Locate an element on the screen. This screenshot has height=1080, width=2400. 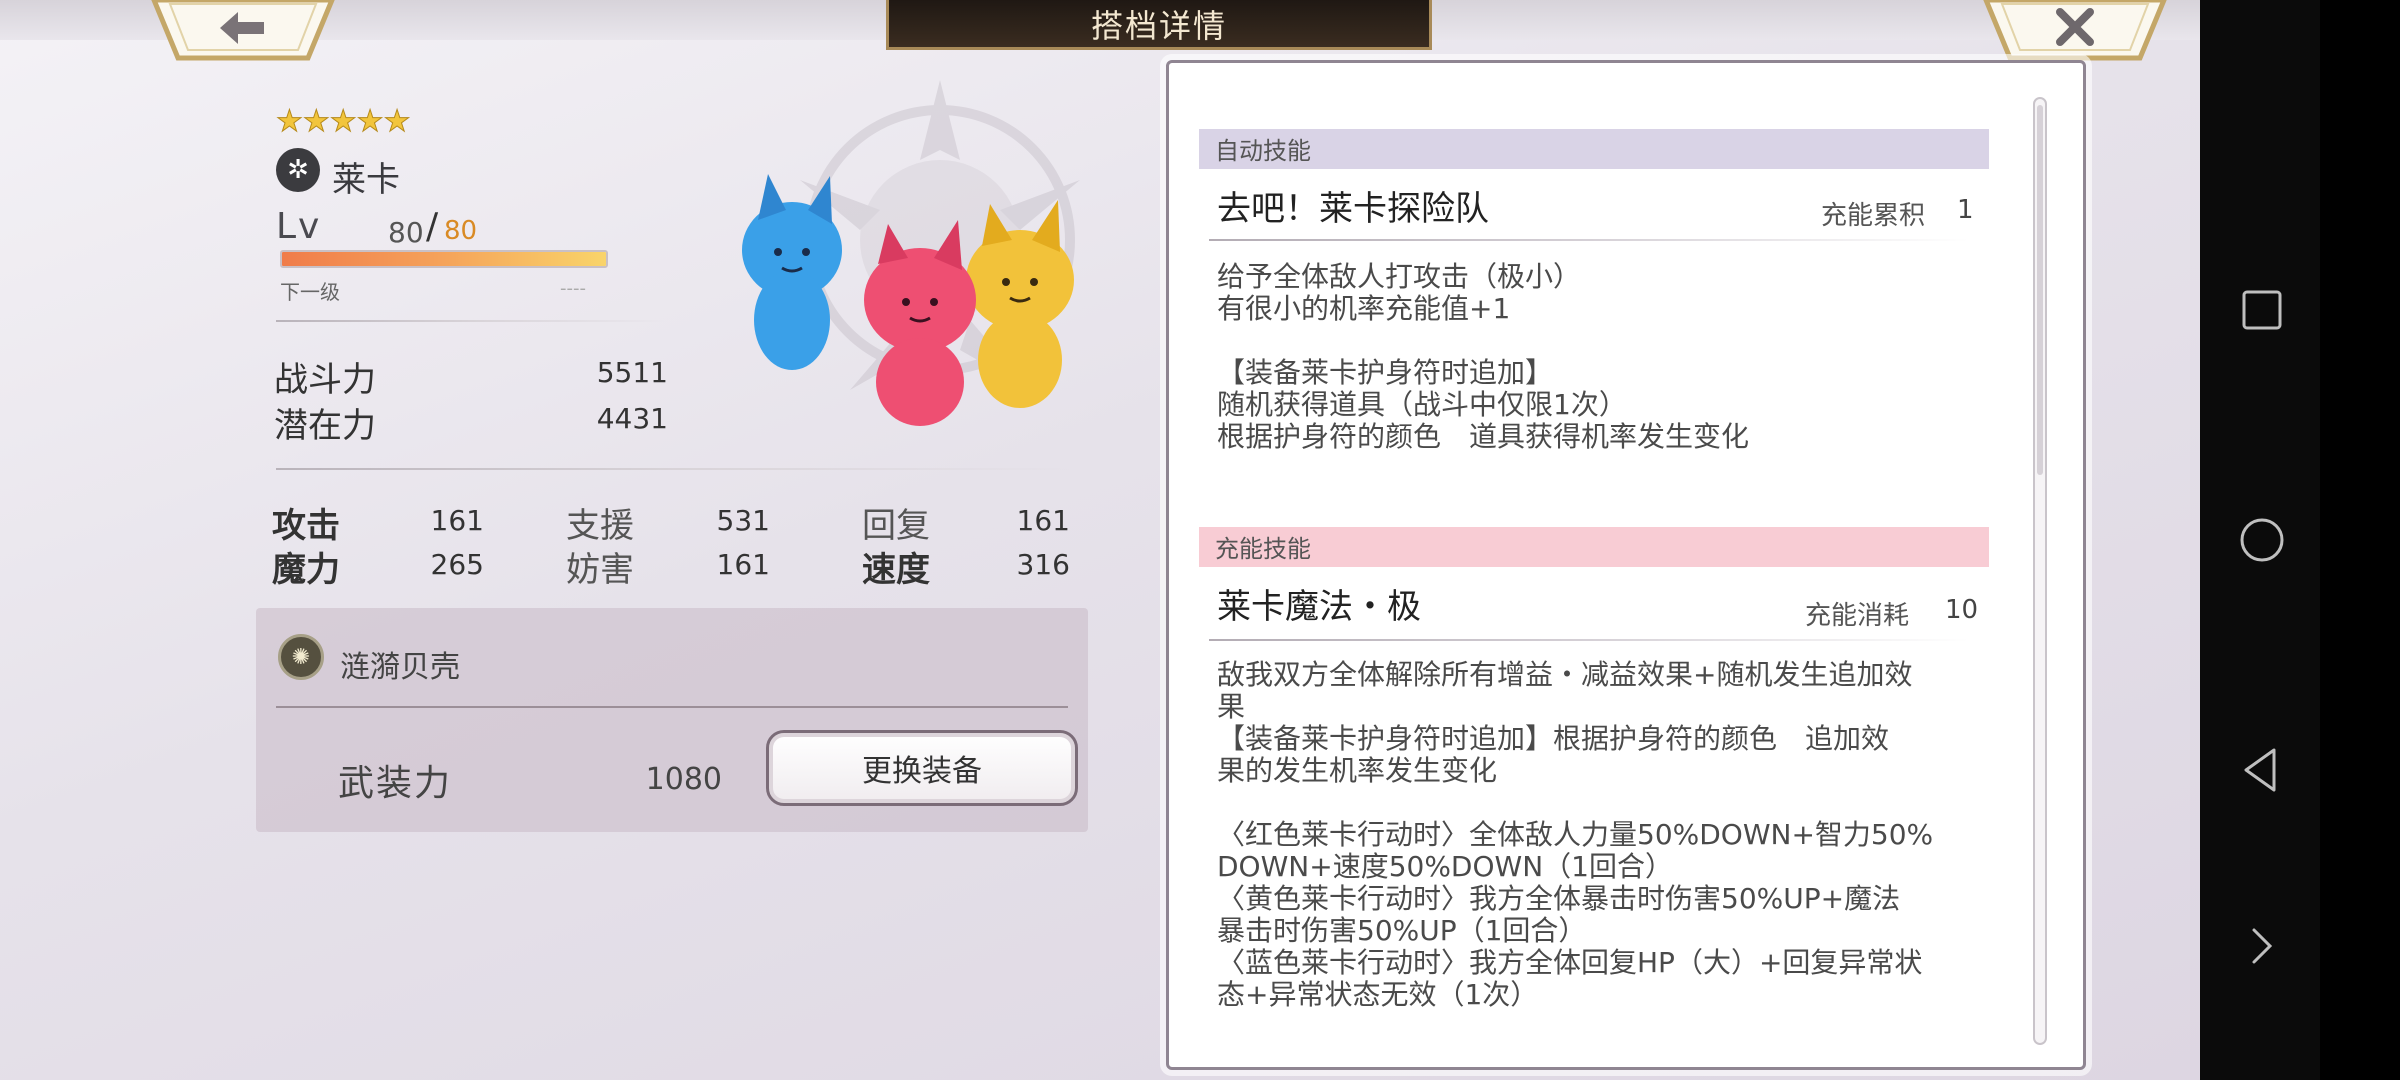
hinder-value: 161 is located at coordinates (743, 564).